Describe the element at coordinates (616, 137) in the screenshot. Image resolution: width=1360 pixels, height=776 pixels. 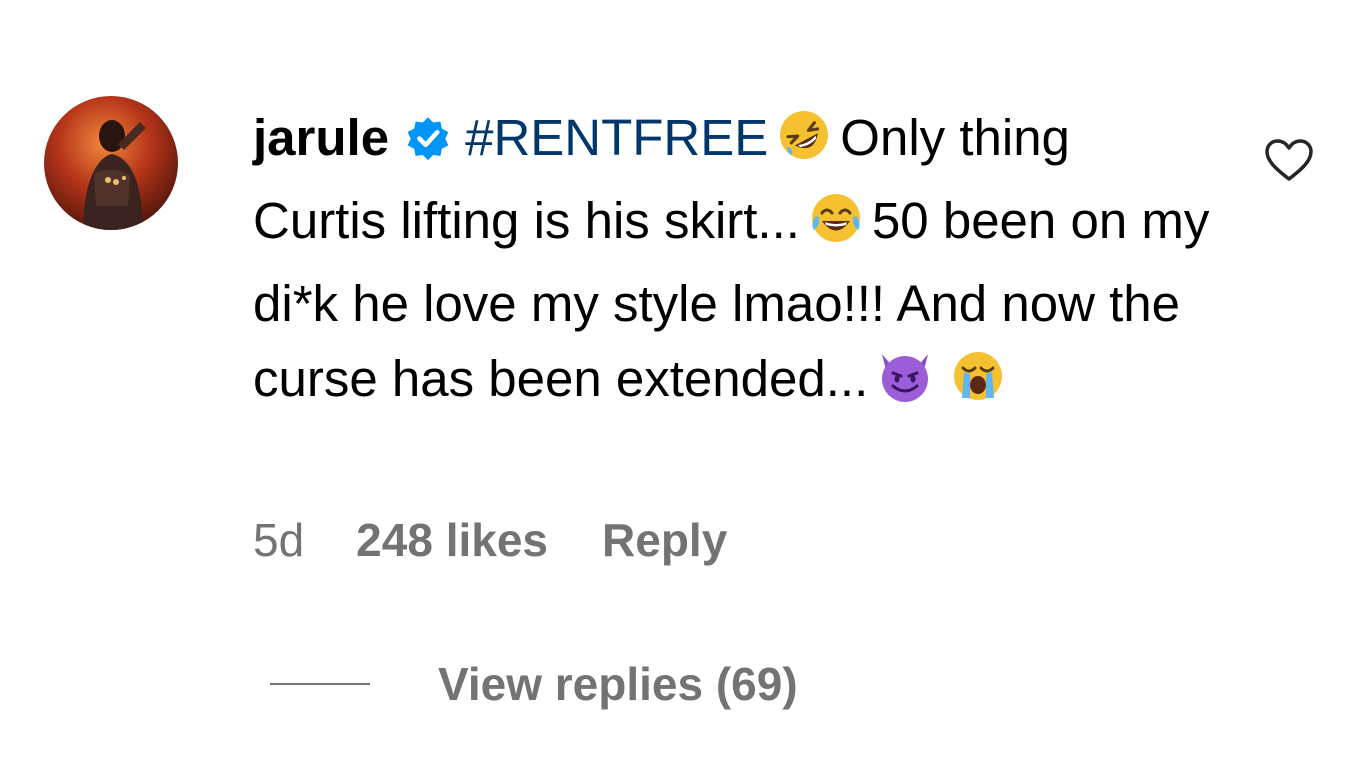
I see `hashtag-link: #RENTFREE` at that location.